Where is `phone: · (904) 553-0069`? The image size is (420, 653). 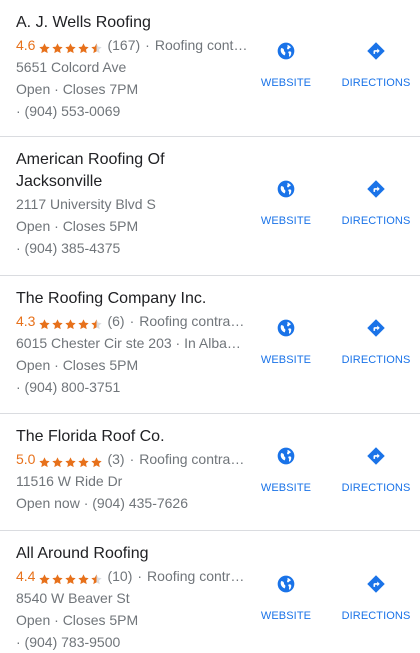 phone: · (904) 553-0069 is located at coordinates (68, 111).